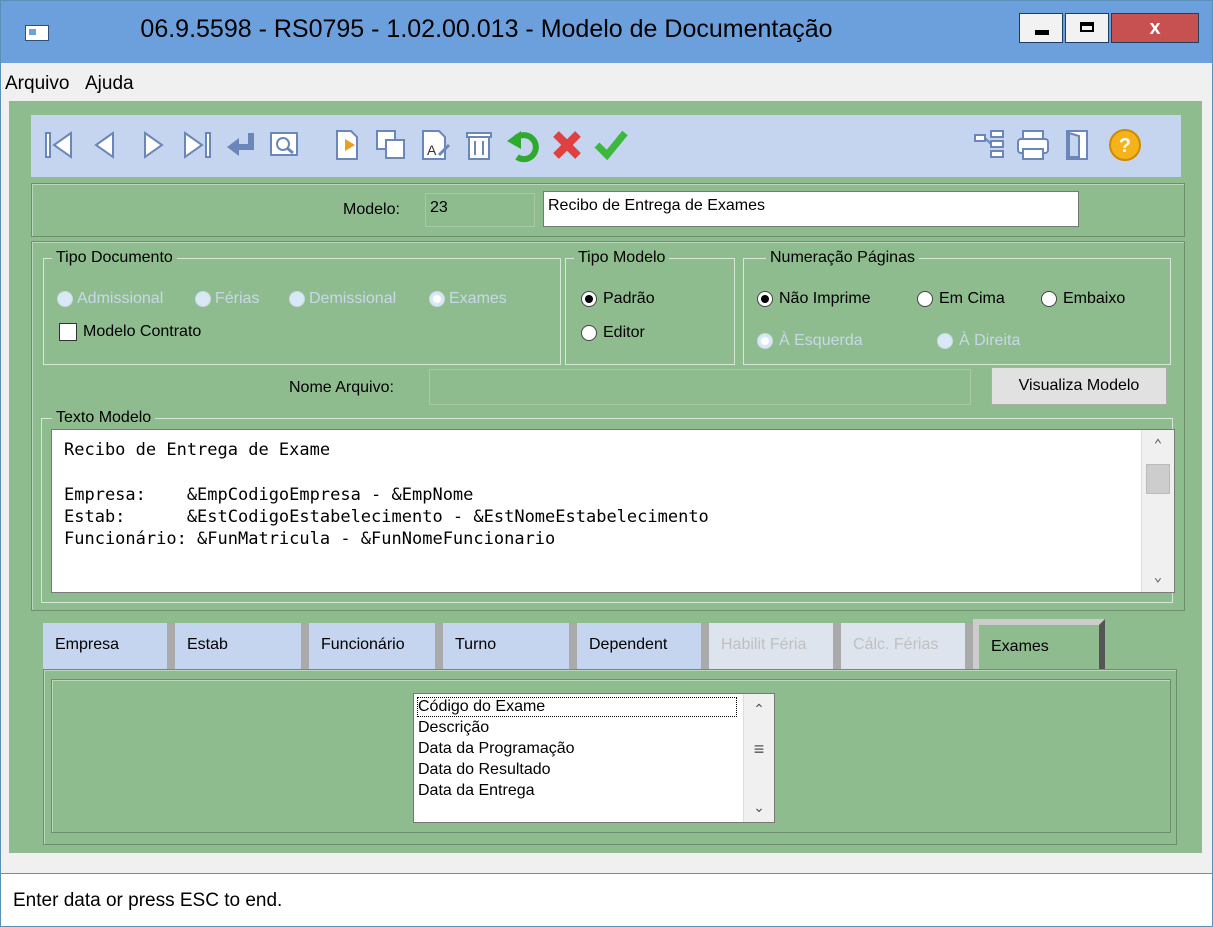 The width and height of the screenshot is (1213, 927). What do you see at coordinates (775, 646) in the screenshot?
I see `tab-habilit-ferias: Habilit Féria` at bounding box center [775, 646].